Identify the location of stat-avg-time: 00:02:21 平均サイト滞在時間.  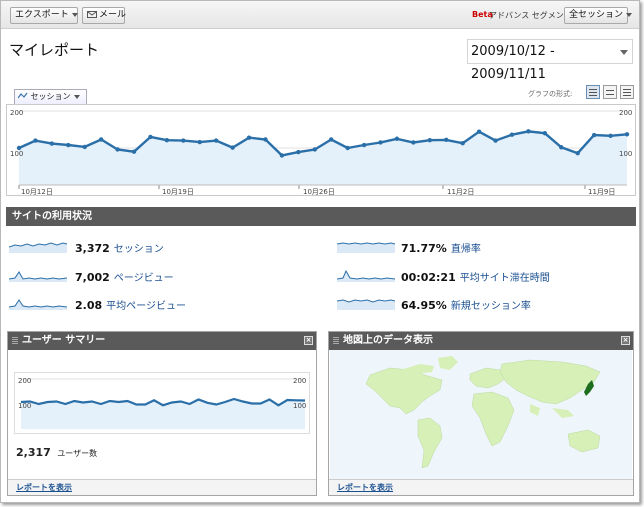
(475, 278).